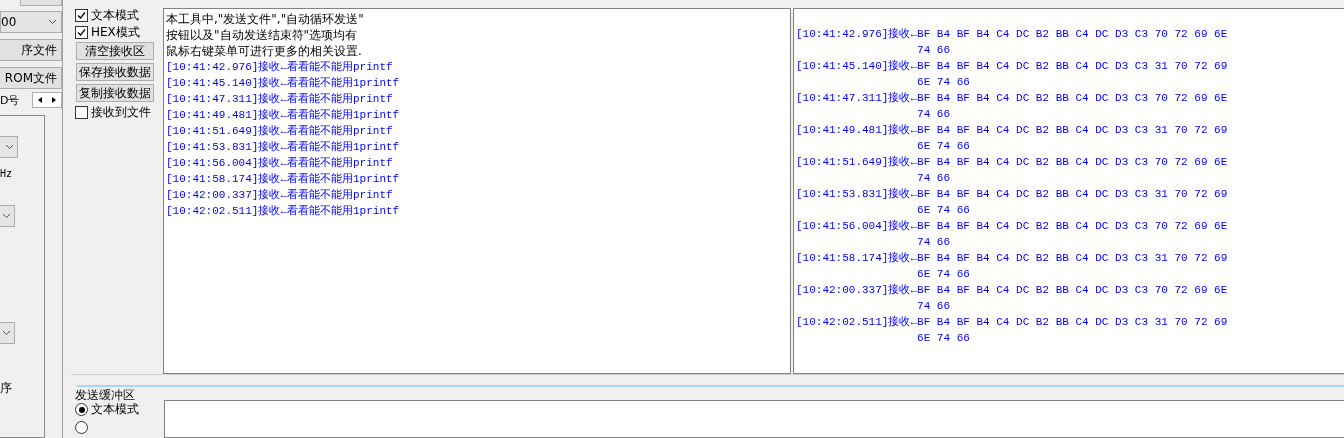 This screenshot has height=438, width=1344. I want to click on frequency-unit: Hz, so click(7, 173).